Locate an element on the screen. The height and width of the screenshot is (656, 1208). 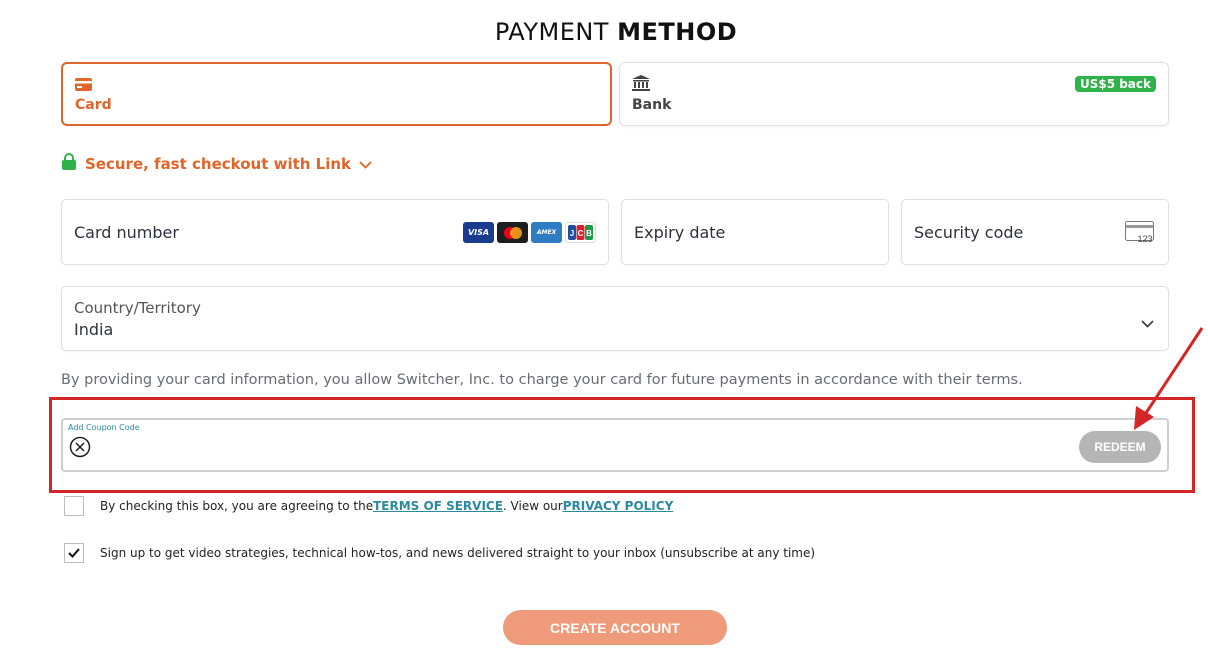
card-number-placeholder: Card number is located at coordinates (126, 232).